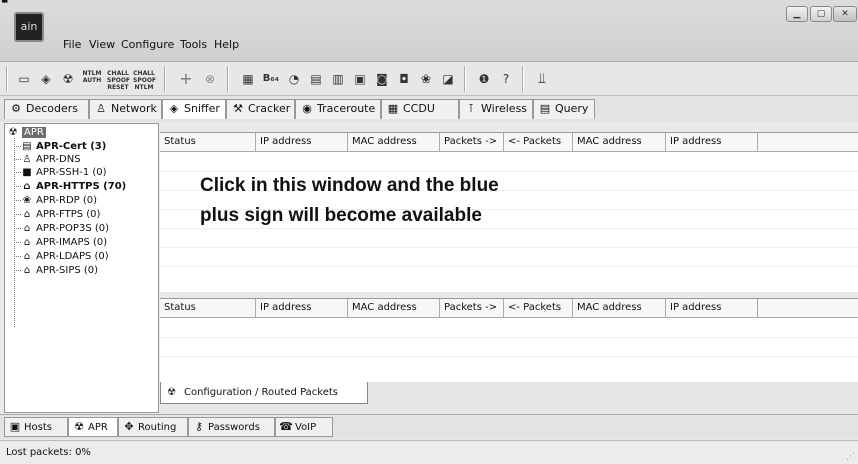 The image size is (858, 464). I want to click on tree-root-apr: ☢ APR, so click(26, 132).